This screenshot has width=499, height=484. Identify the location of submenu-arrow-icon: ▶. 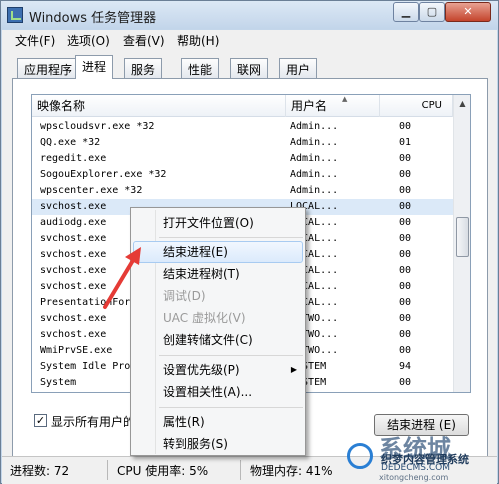
(293, 369).